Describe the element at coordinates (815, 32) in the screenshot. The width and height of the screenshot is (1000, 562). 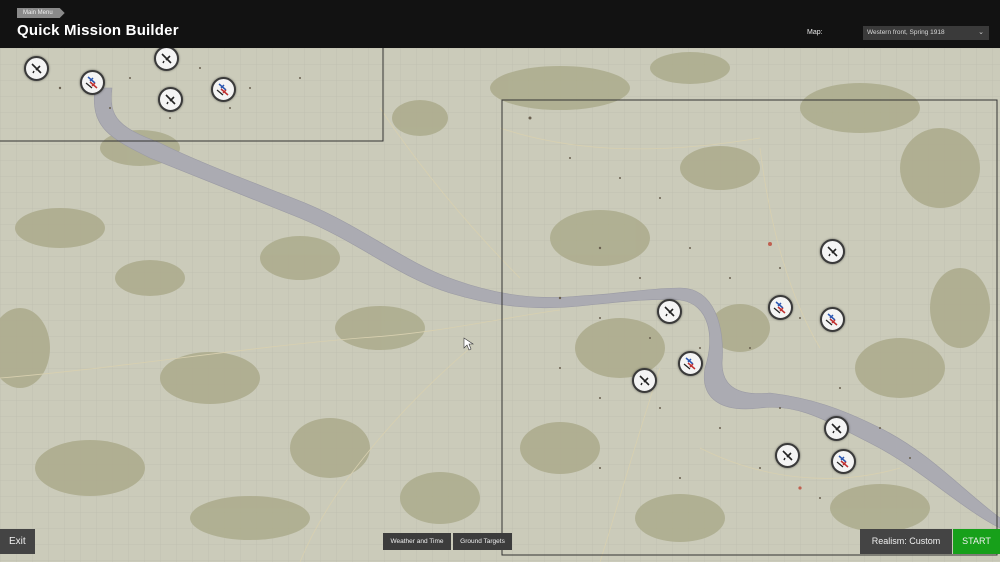
I see `map-label: Map:` at that location.